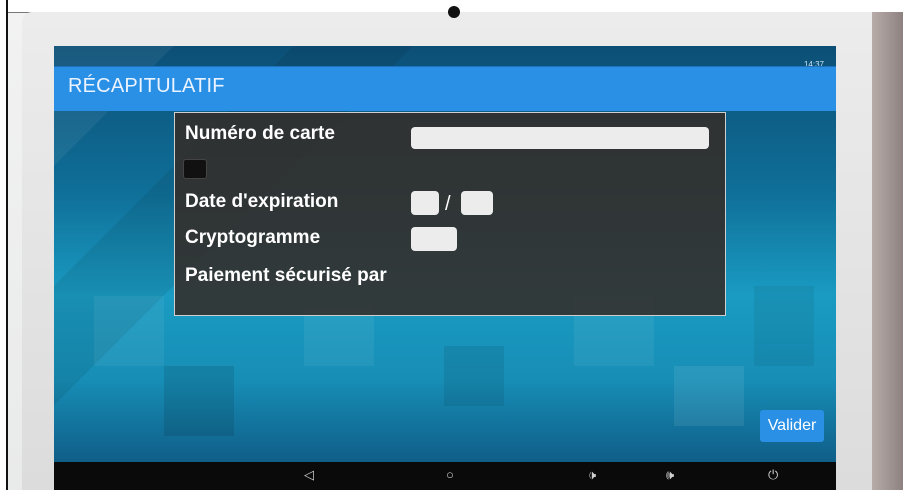 The image size is (903, 490). What do you see at coordinates (434, 239) in the screenshot?
I see `cvv-input` at bounding box center [434, 239].